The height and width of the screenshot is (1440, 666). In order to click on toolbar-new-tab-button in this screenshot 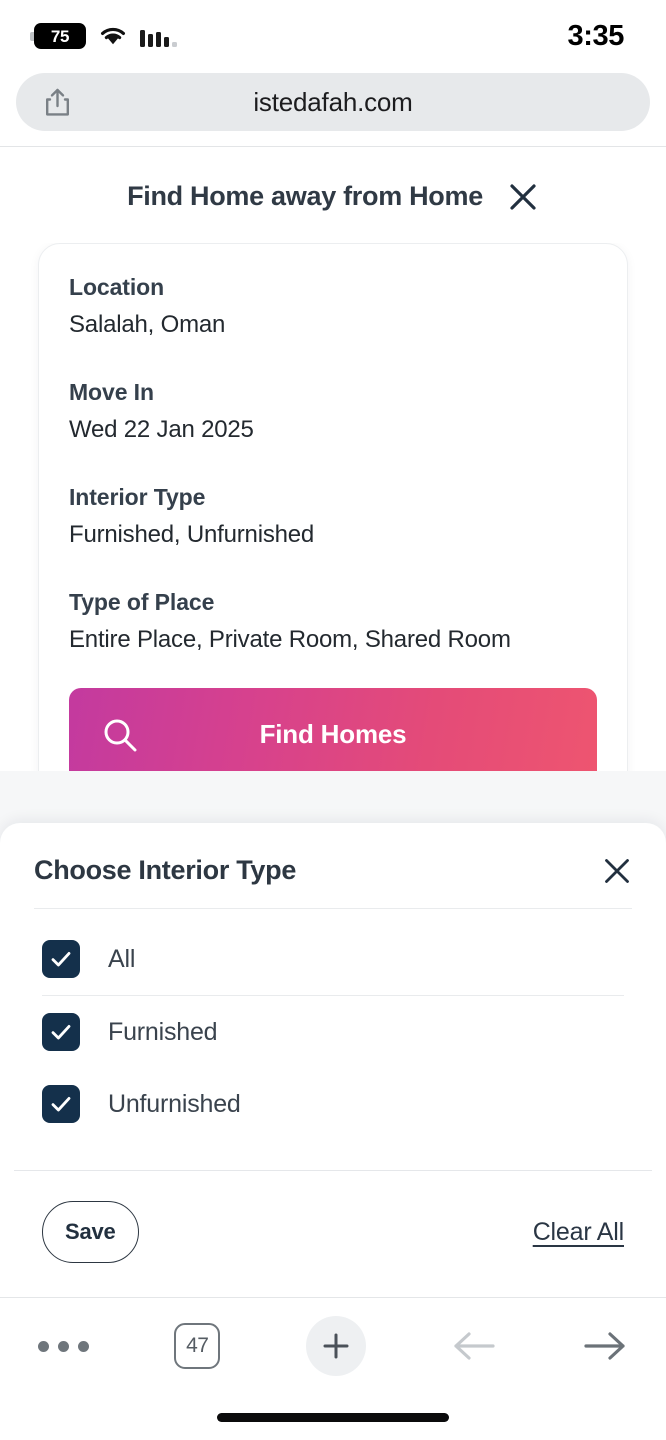, I will do `click(335, 1346)`.